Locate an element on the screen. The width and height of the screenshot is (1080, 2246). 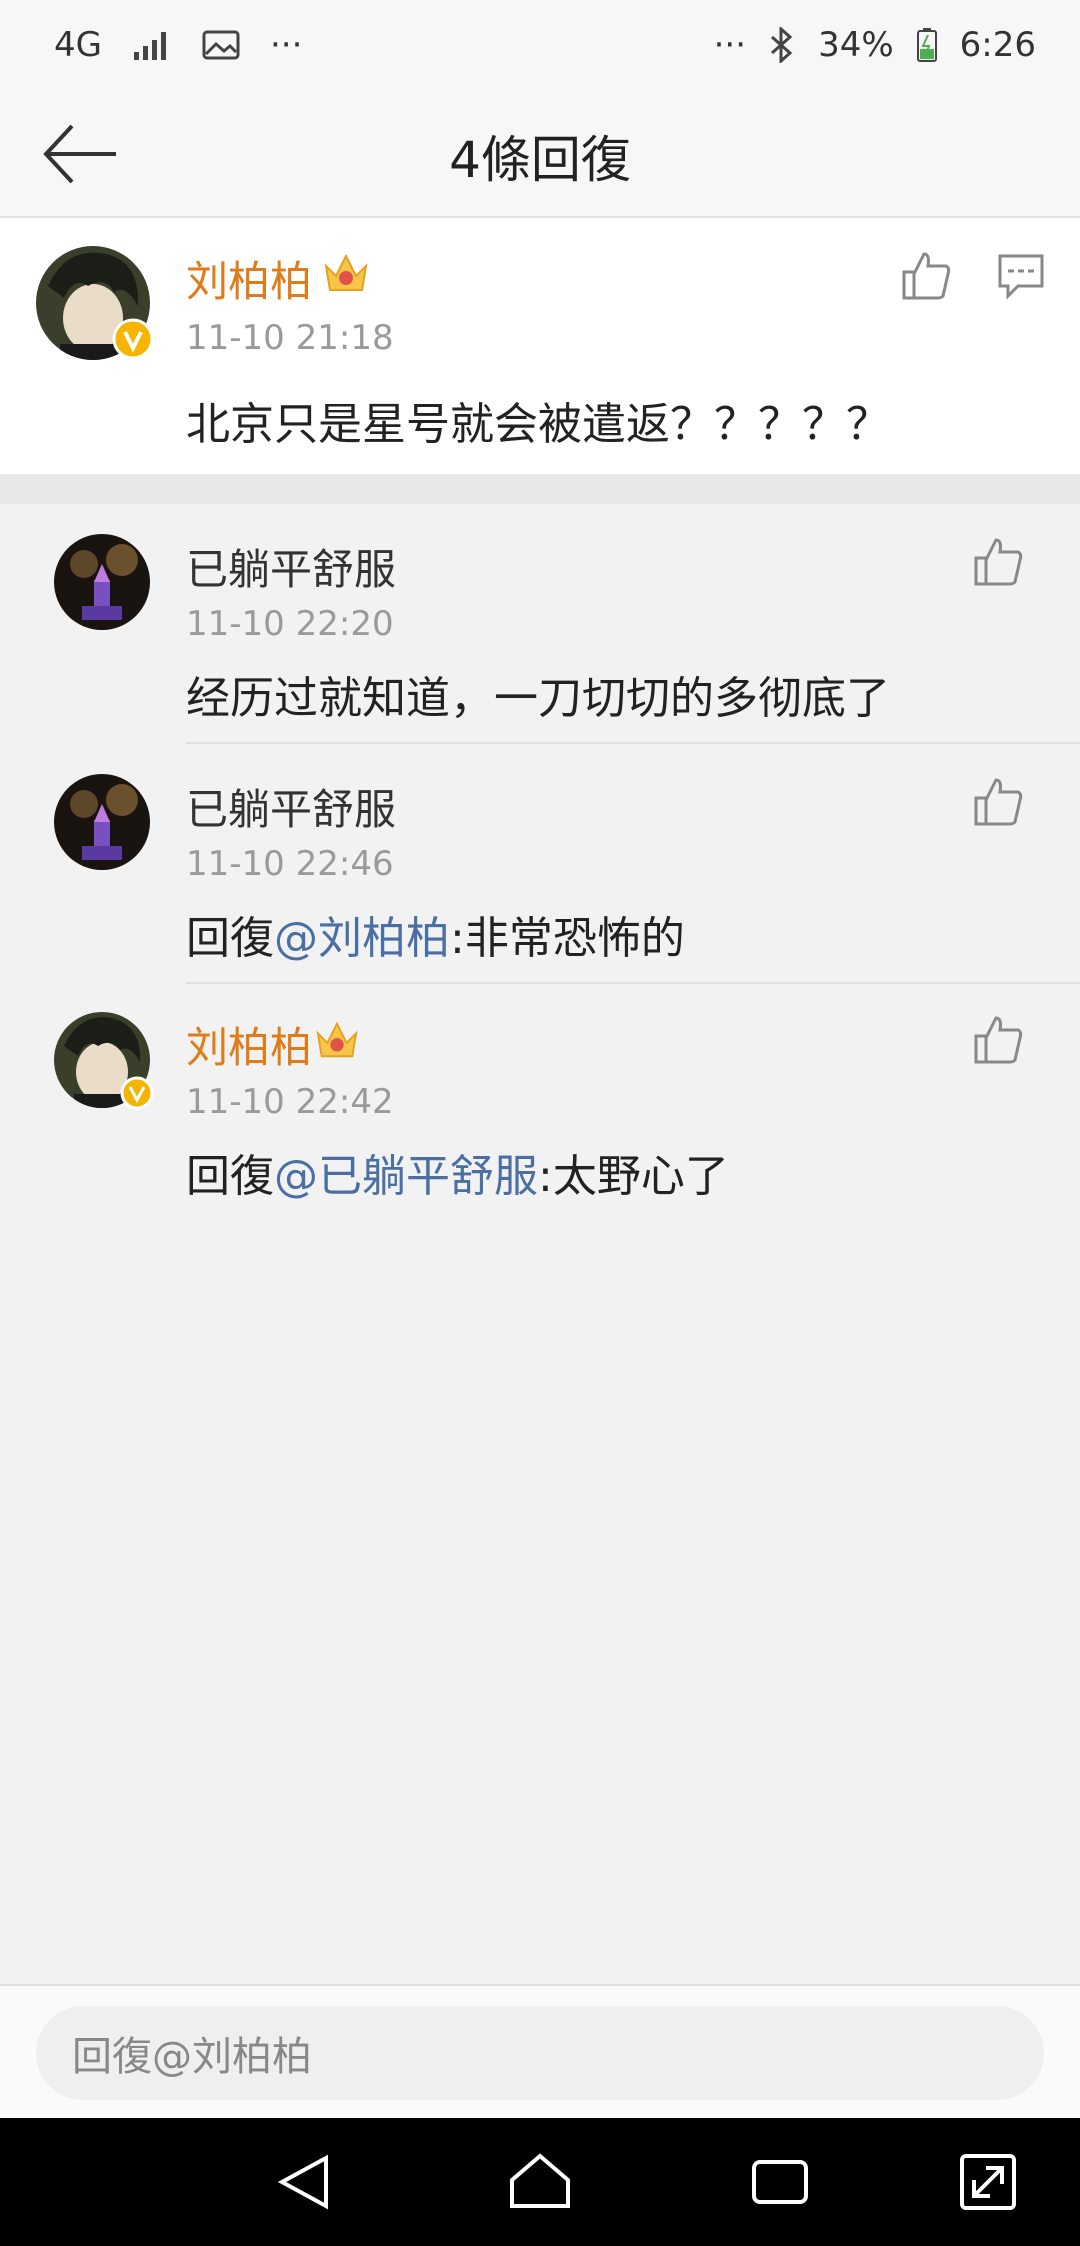
system-nav-bar is located at coordinates (540, 2182).